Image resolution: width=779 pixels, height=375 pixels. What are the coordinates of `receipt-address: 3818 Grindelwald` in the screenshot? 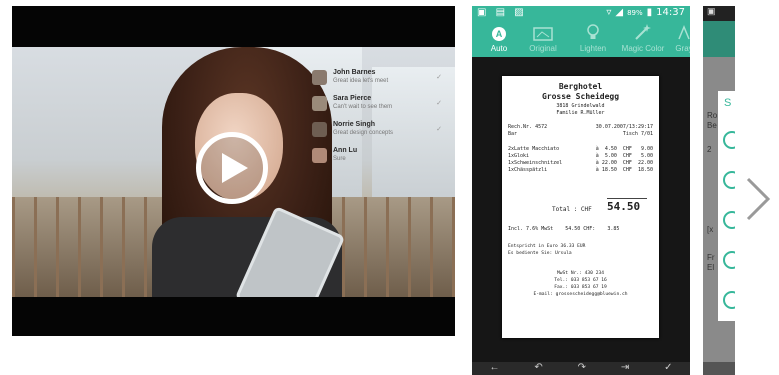 It's located at (580, 106).